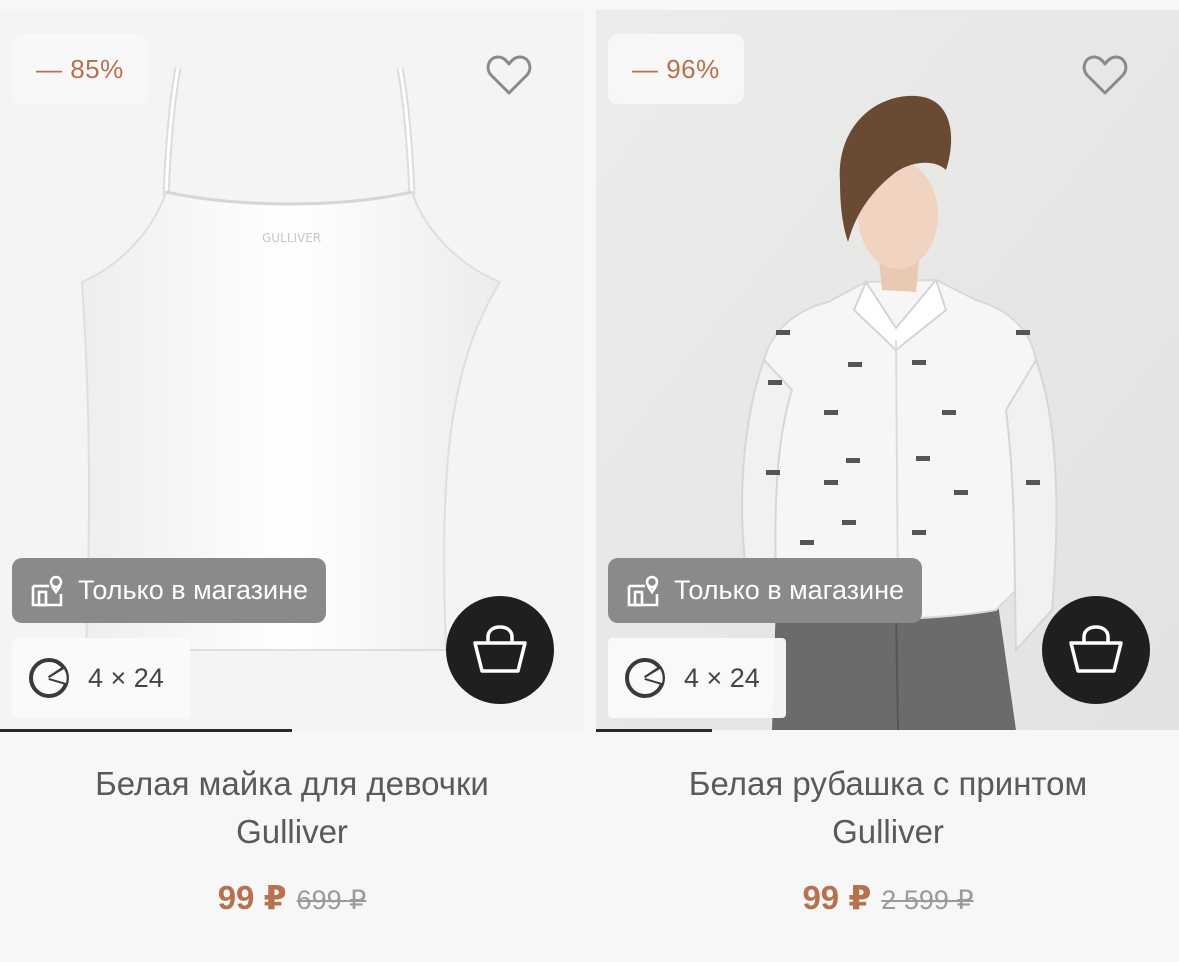  Describe the element at coordinates (888, 808) in the screenshot. I see `product-title: Белая рубашка с принтом Gulliver` at that location.